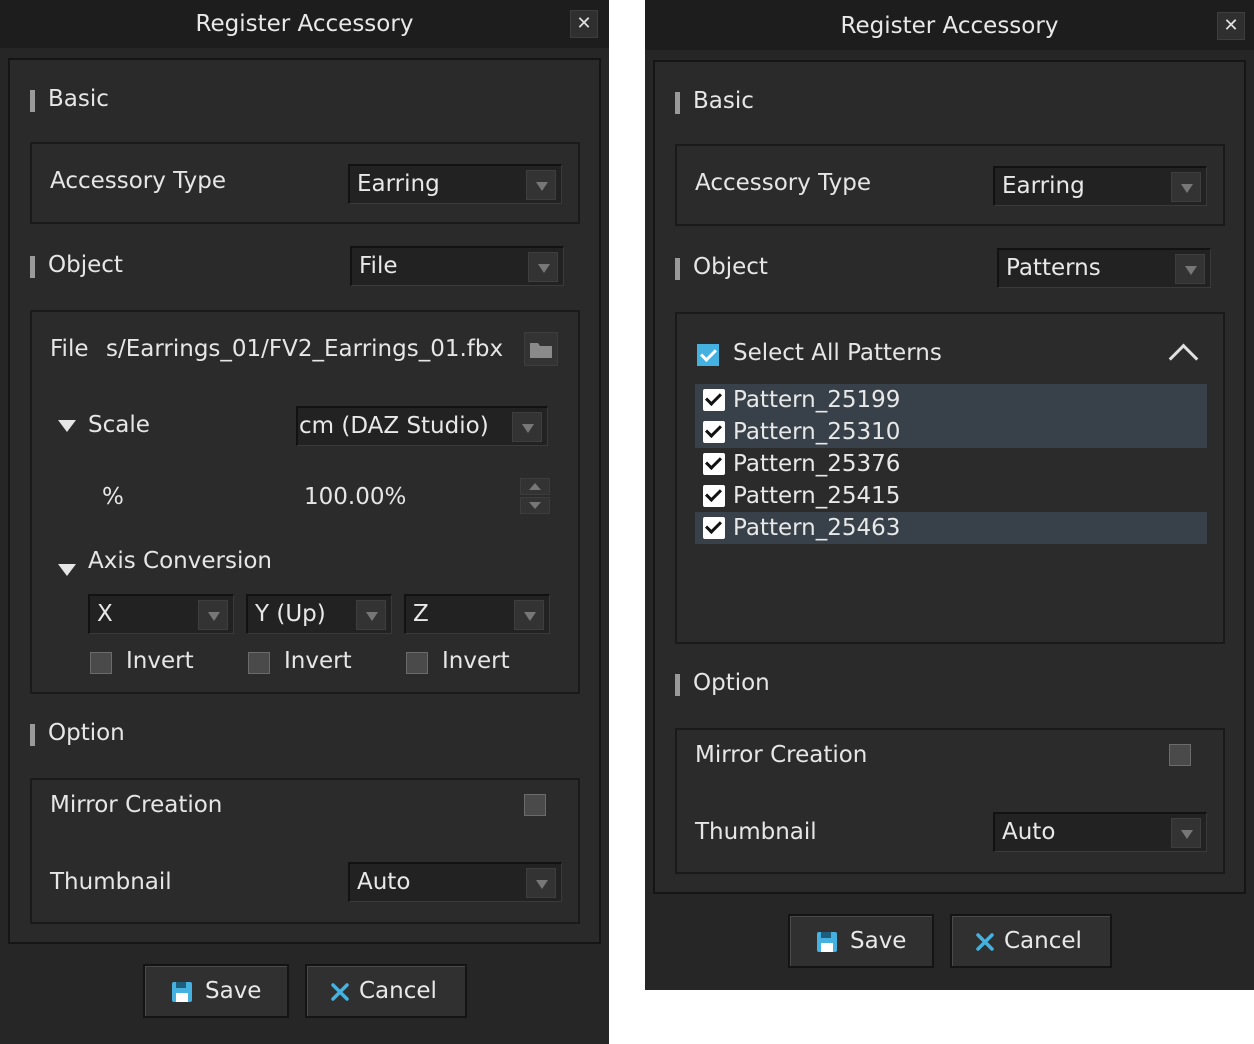 Image resolution: width=1254 pixels, height=1044 pixels. I want to click on axis-z-select: Z, so click(477, 614).